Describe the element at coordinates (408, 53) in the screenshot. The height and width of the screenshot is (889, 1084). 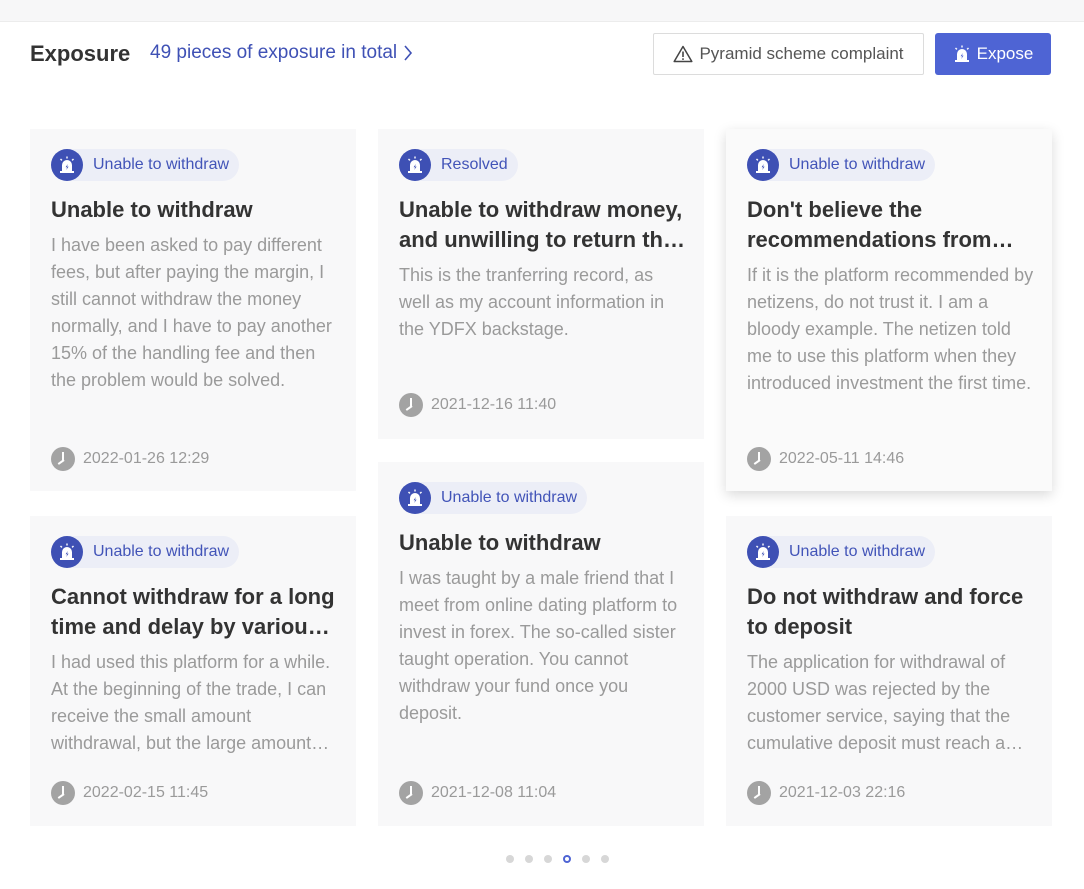
I see `chevron-right-icon` at that location.